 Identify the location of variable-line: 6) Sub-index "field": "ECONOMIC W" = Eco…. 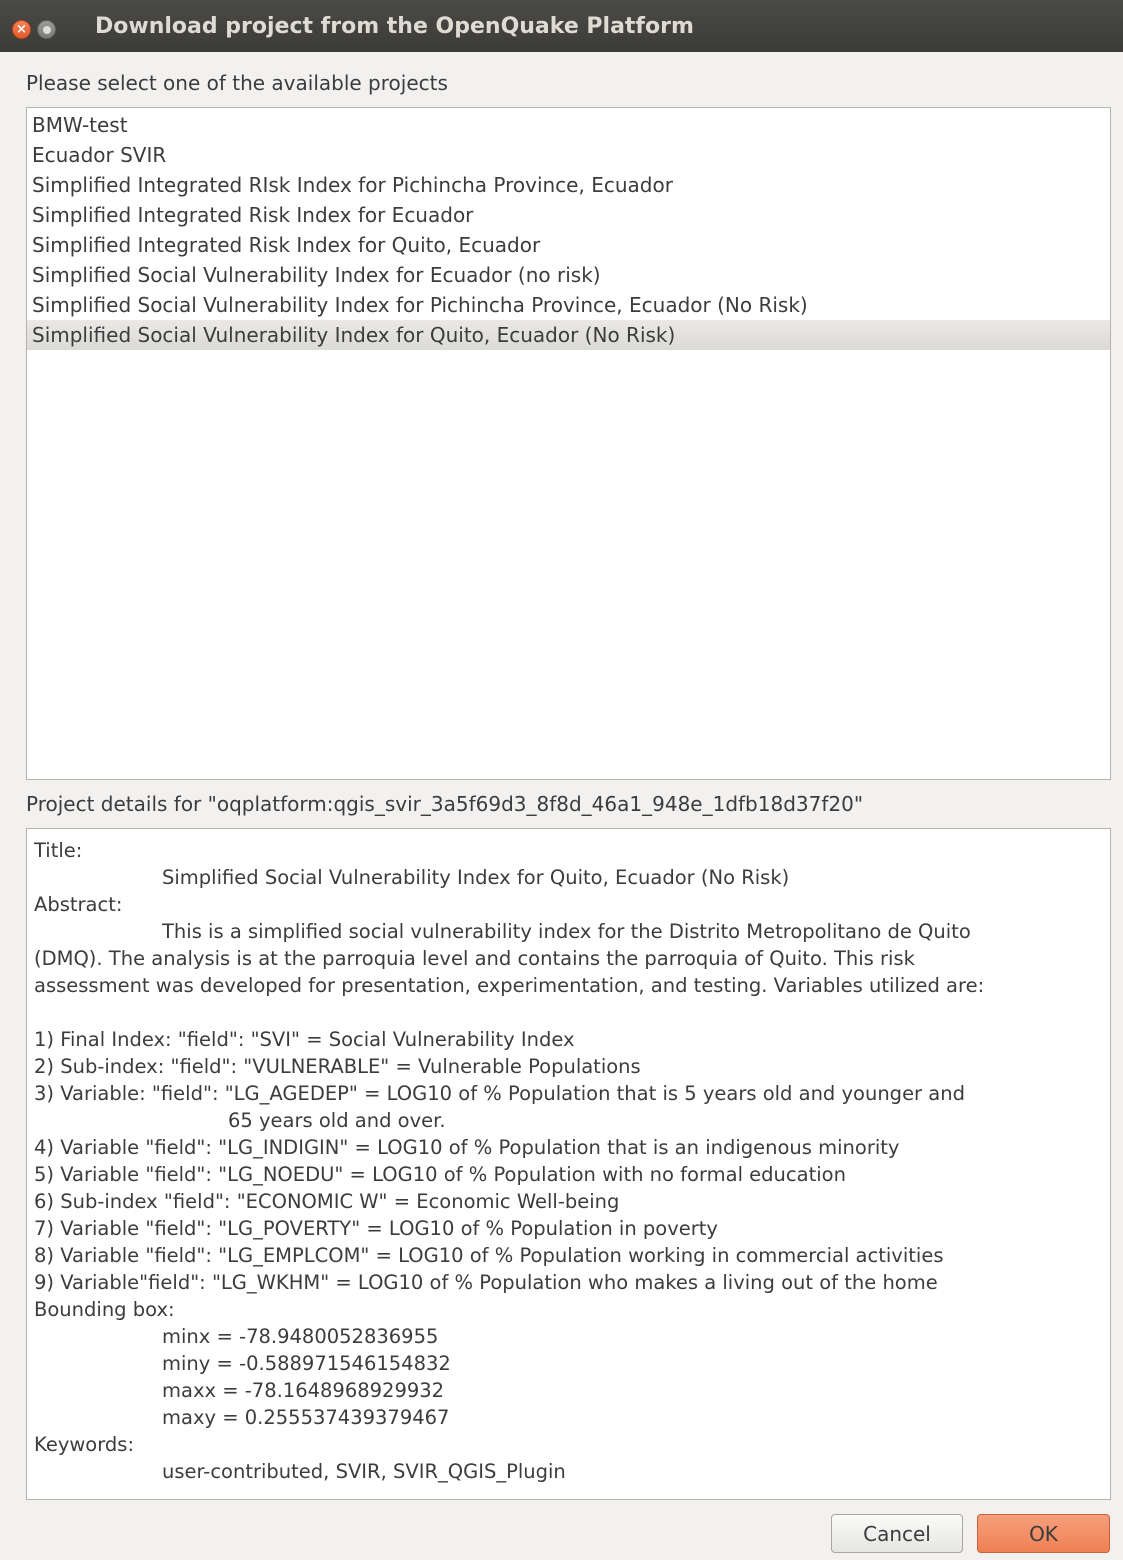
(327, 1201).